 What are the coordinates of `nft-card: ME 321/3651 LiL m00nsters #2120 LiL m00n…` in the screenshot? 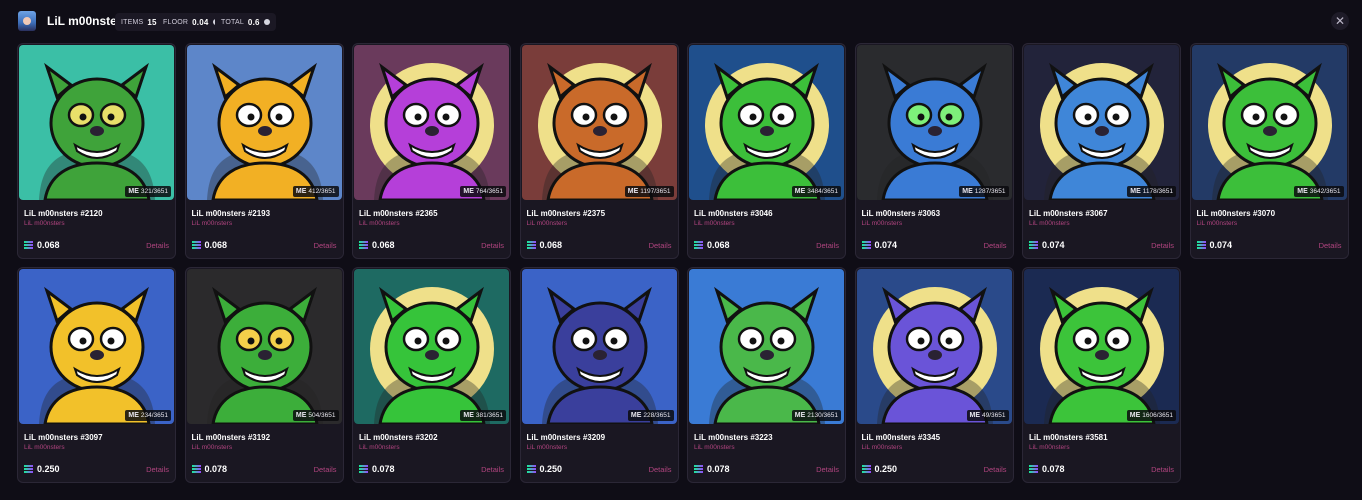 It's located at (96, 151).